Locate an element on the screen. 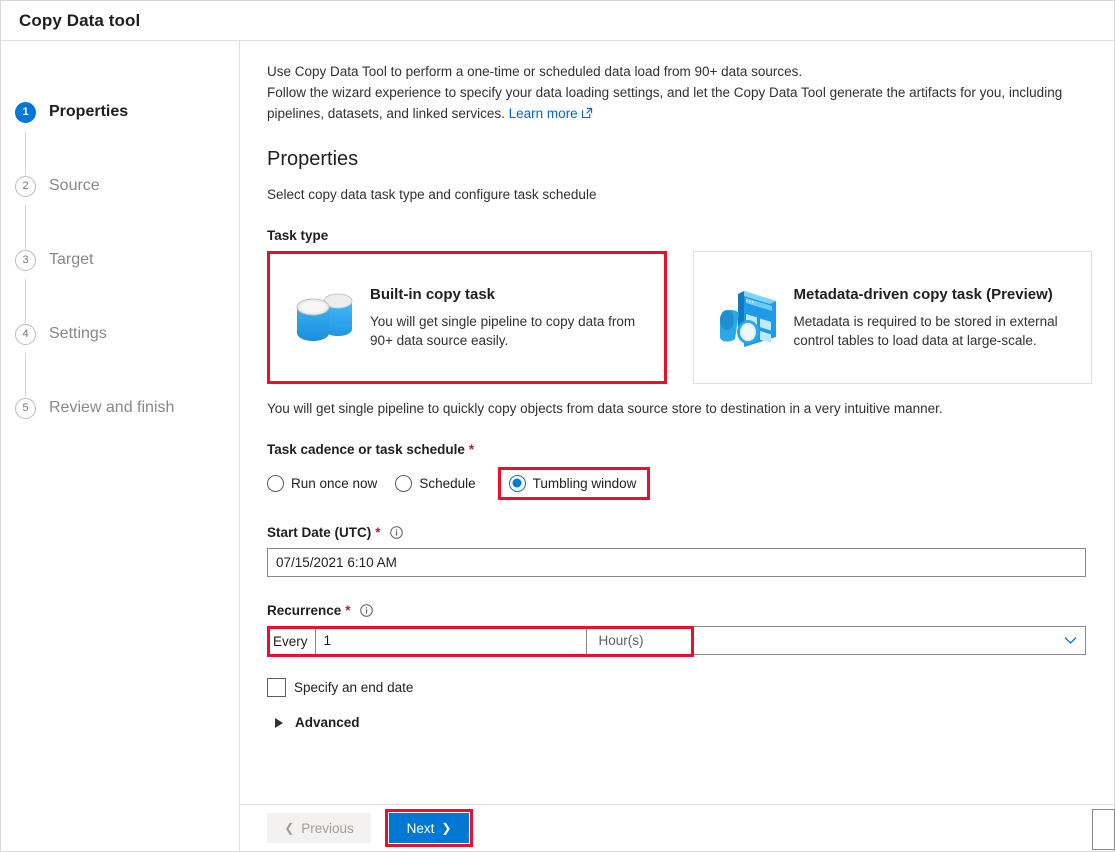  metadata-table-magnifier-icon is located at coordinates (749, 318).